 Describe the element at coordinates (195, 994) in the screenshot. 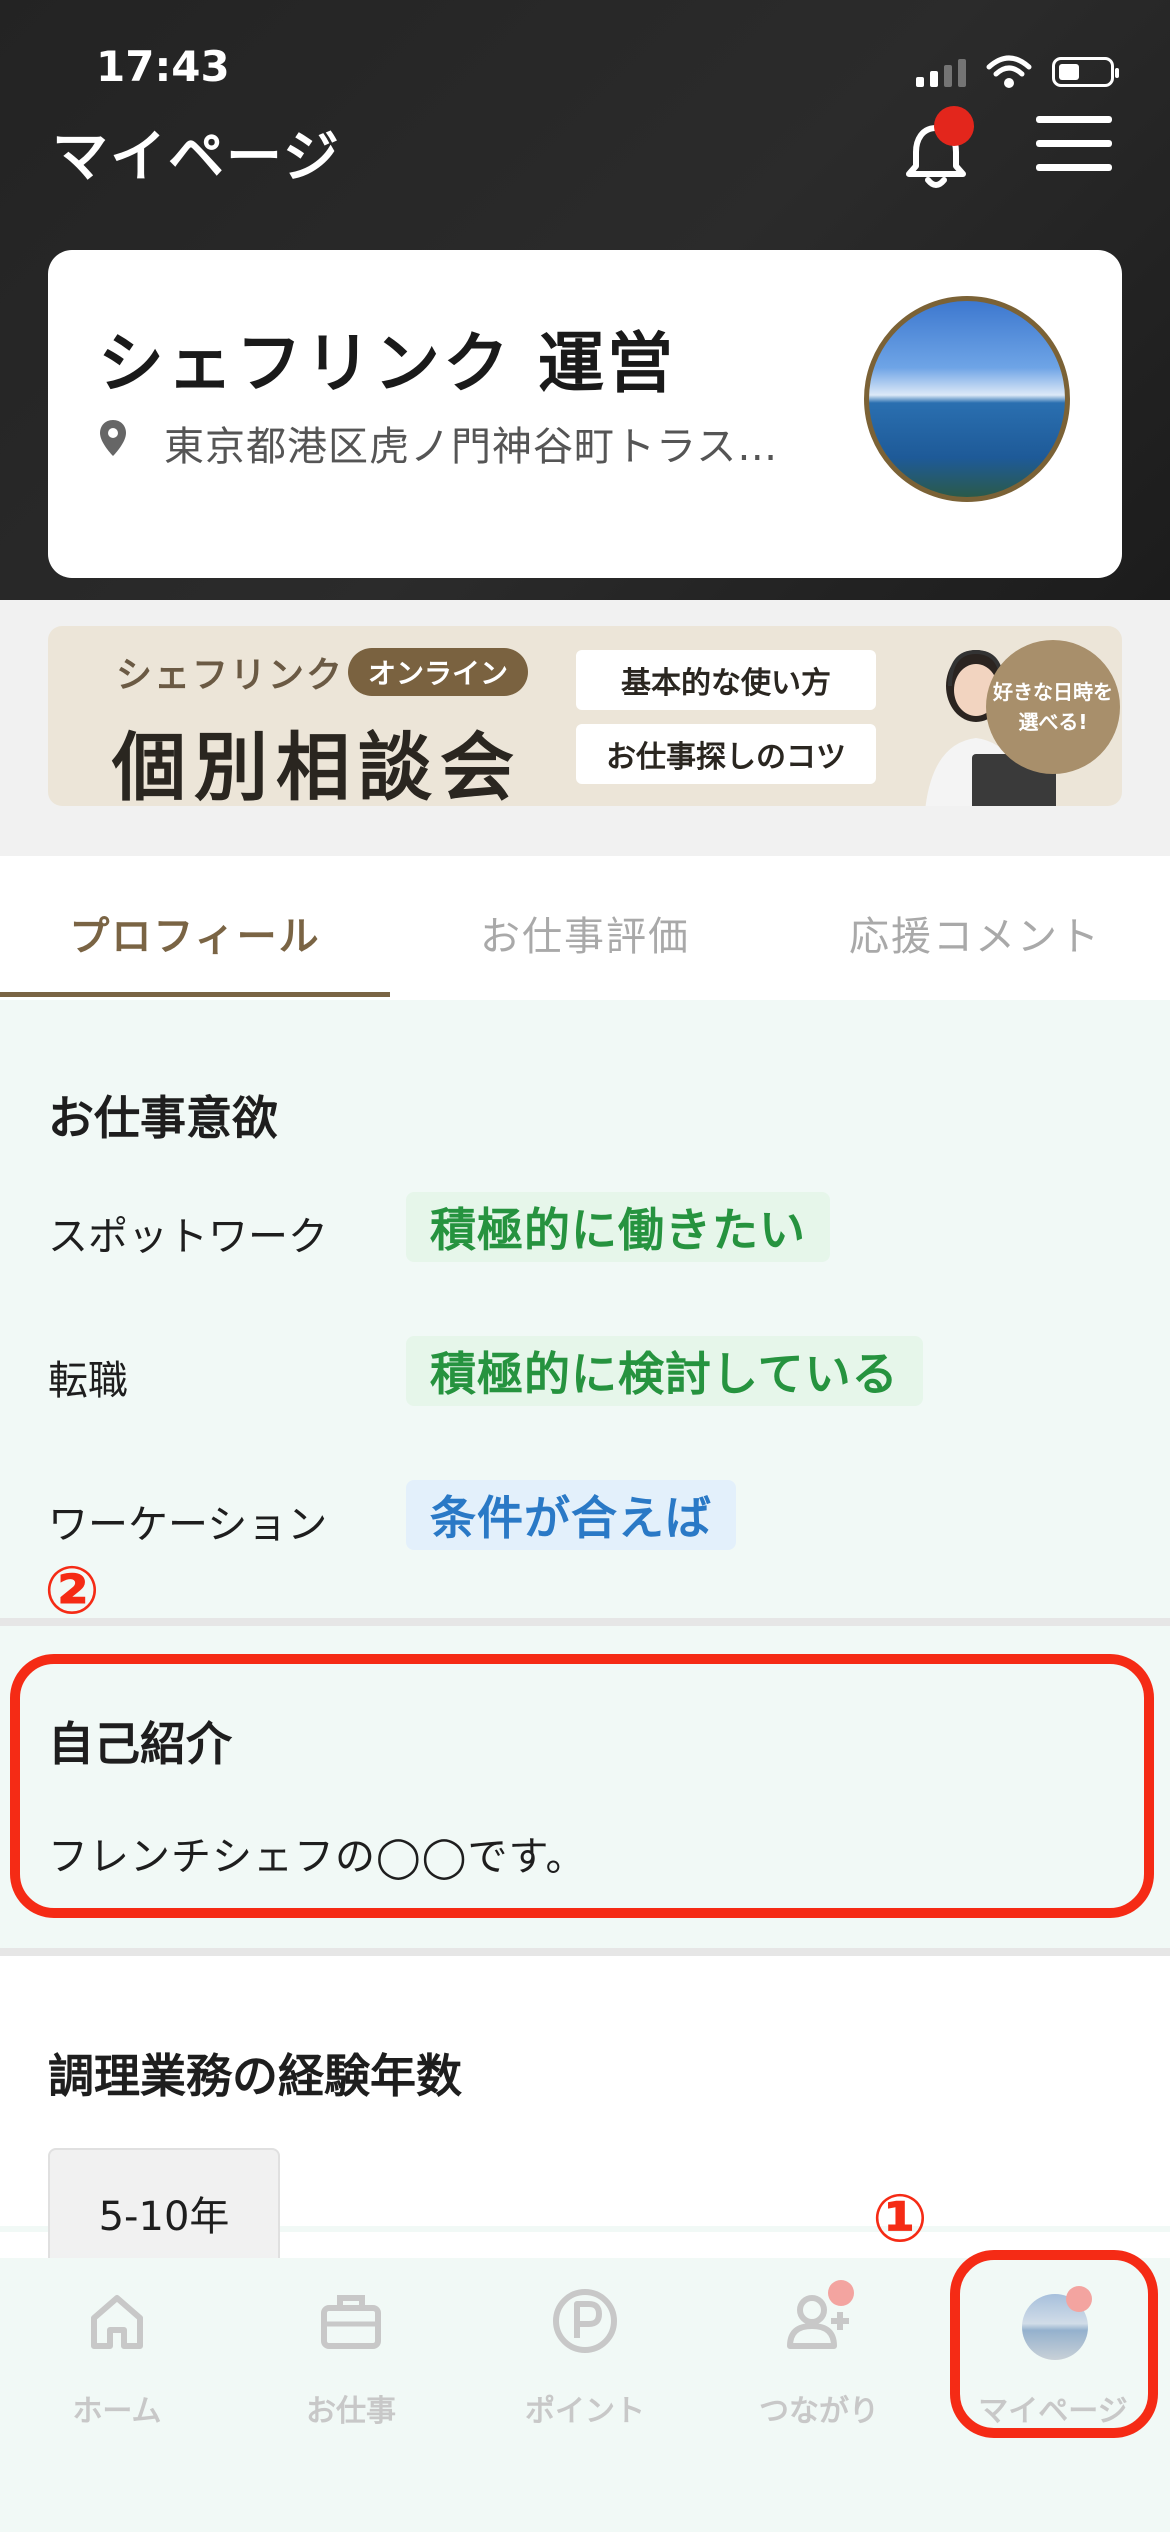

I see `active-tab-indicator` at that location.